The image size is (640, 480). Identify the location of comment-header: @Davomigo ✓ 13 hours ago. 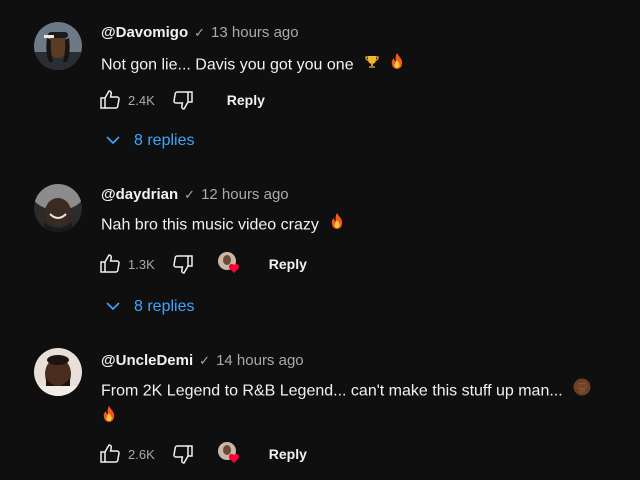
(200, 32).